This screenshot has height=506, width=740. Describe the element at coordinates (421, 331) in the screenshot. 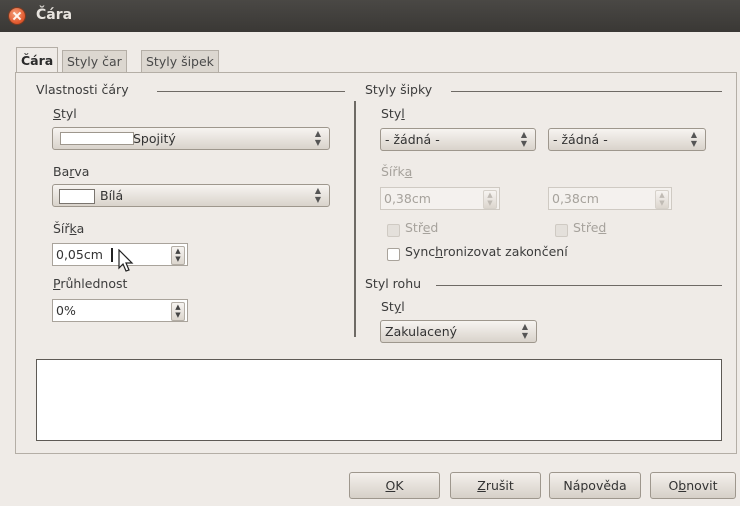

I see `corner-style-value: Zakulacený` at that location.